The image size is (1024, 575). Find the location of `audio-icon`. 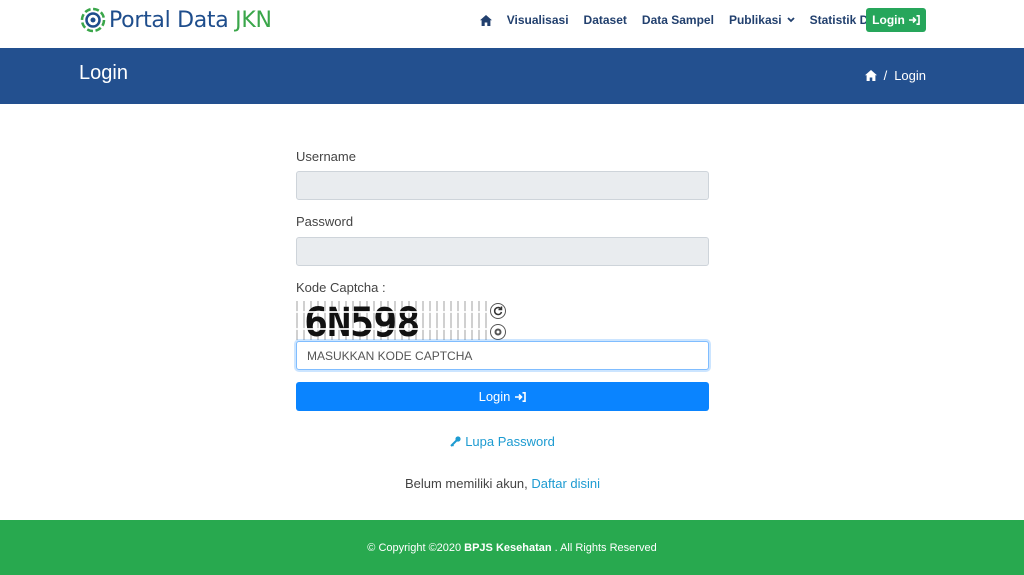

audio-icon is located at coordinates (498, 332).